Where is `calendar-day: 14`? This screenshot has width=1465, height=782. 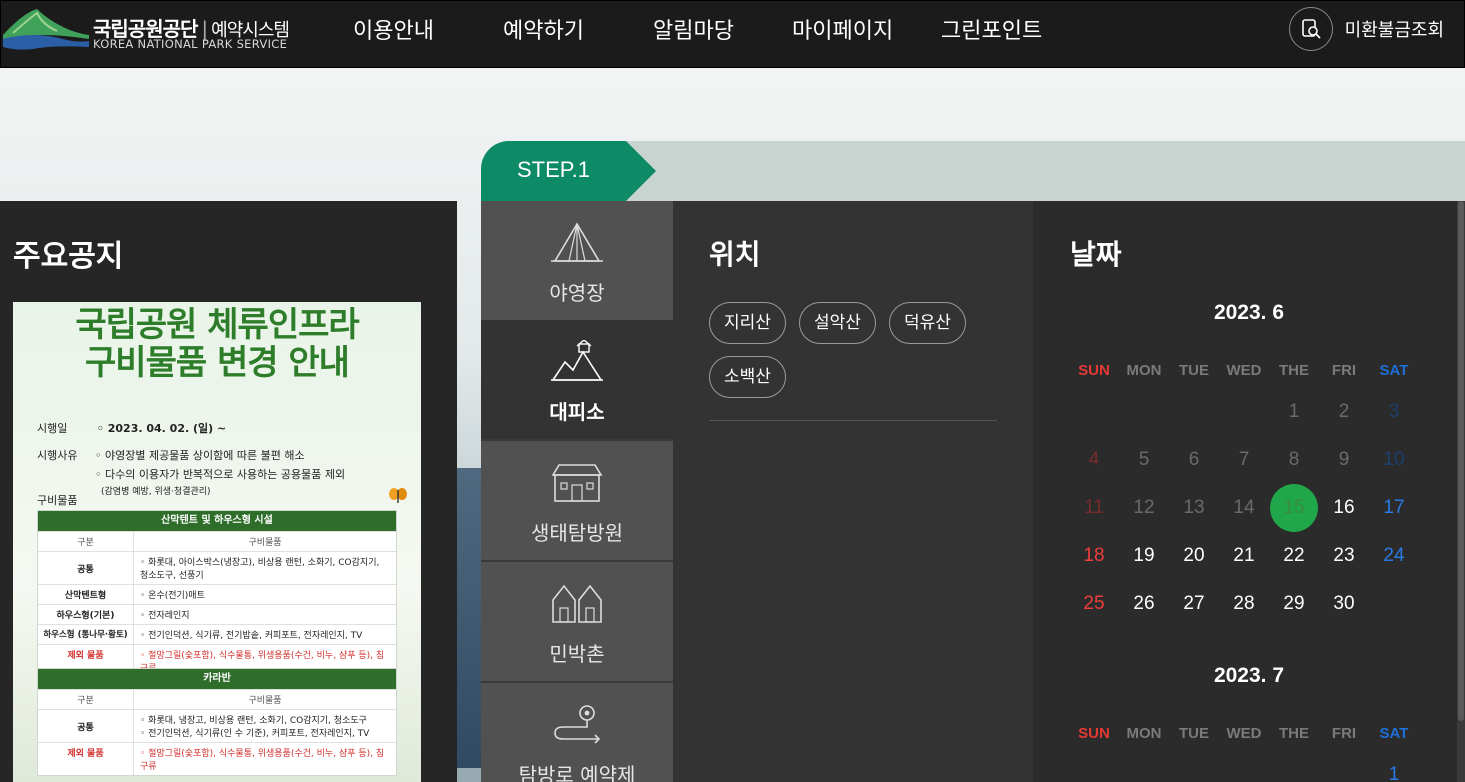 calendar-day: 14 is located at coordinates (1244, 507).